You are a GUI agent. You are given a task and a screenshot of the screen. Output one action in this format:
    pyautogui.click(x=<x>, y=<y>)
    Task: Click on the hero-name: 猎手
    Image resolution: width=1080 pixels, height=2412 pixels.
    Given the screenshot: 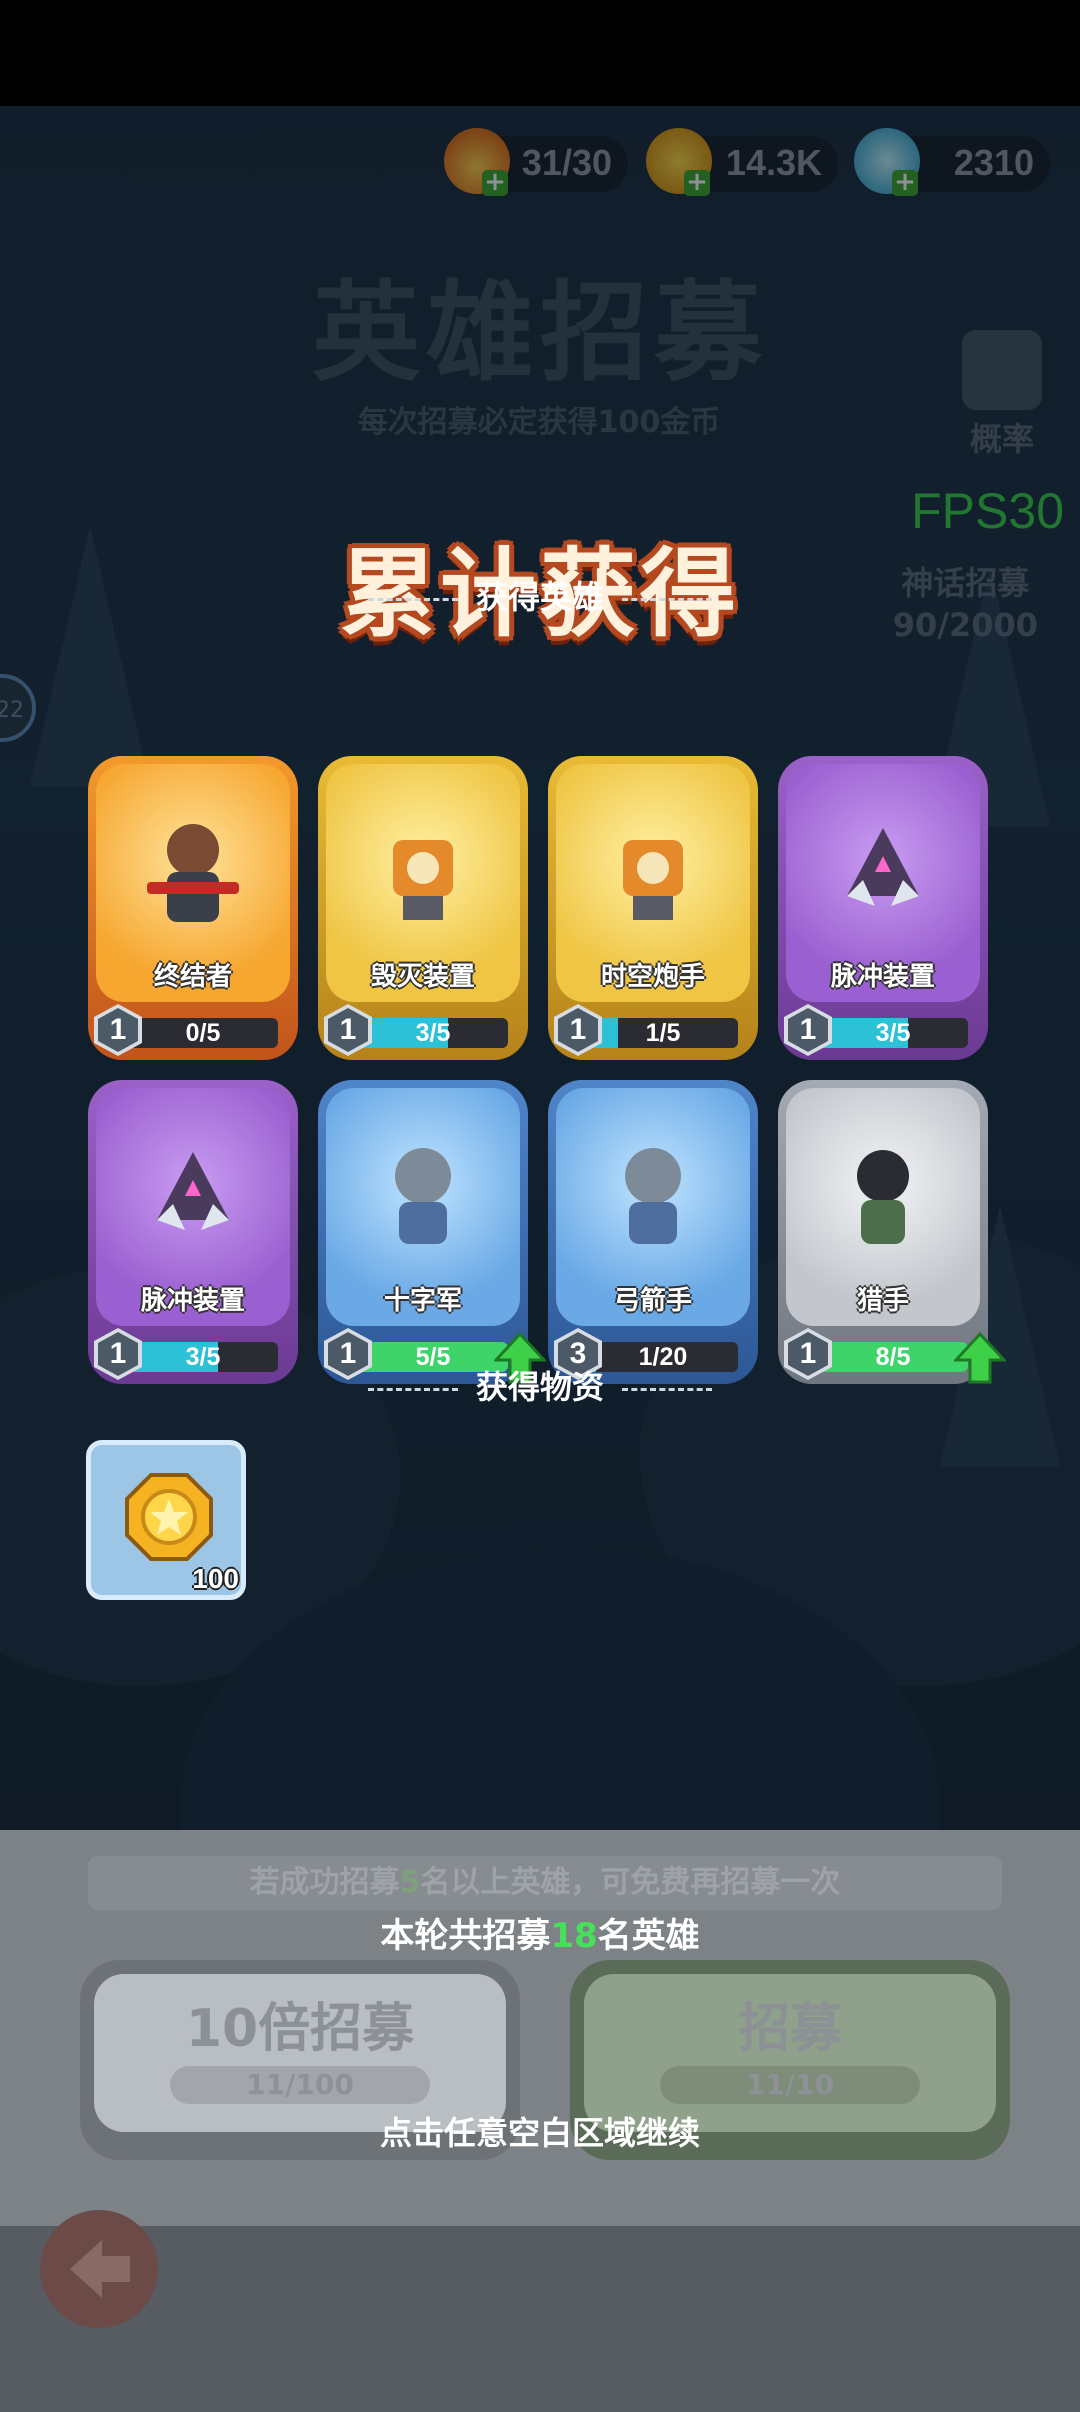 What is the action you would take?
    pyautogui.click(x=882, y=1301)
    